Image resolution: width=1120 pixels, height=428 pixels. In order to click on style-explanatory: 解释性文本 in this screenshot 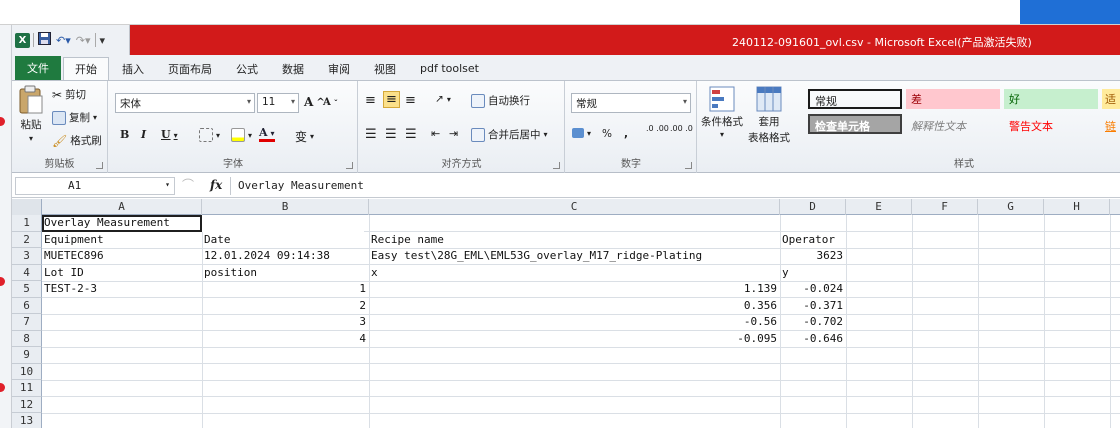, I will do `click(953, 126)`.